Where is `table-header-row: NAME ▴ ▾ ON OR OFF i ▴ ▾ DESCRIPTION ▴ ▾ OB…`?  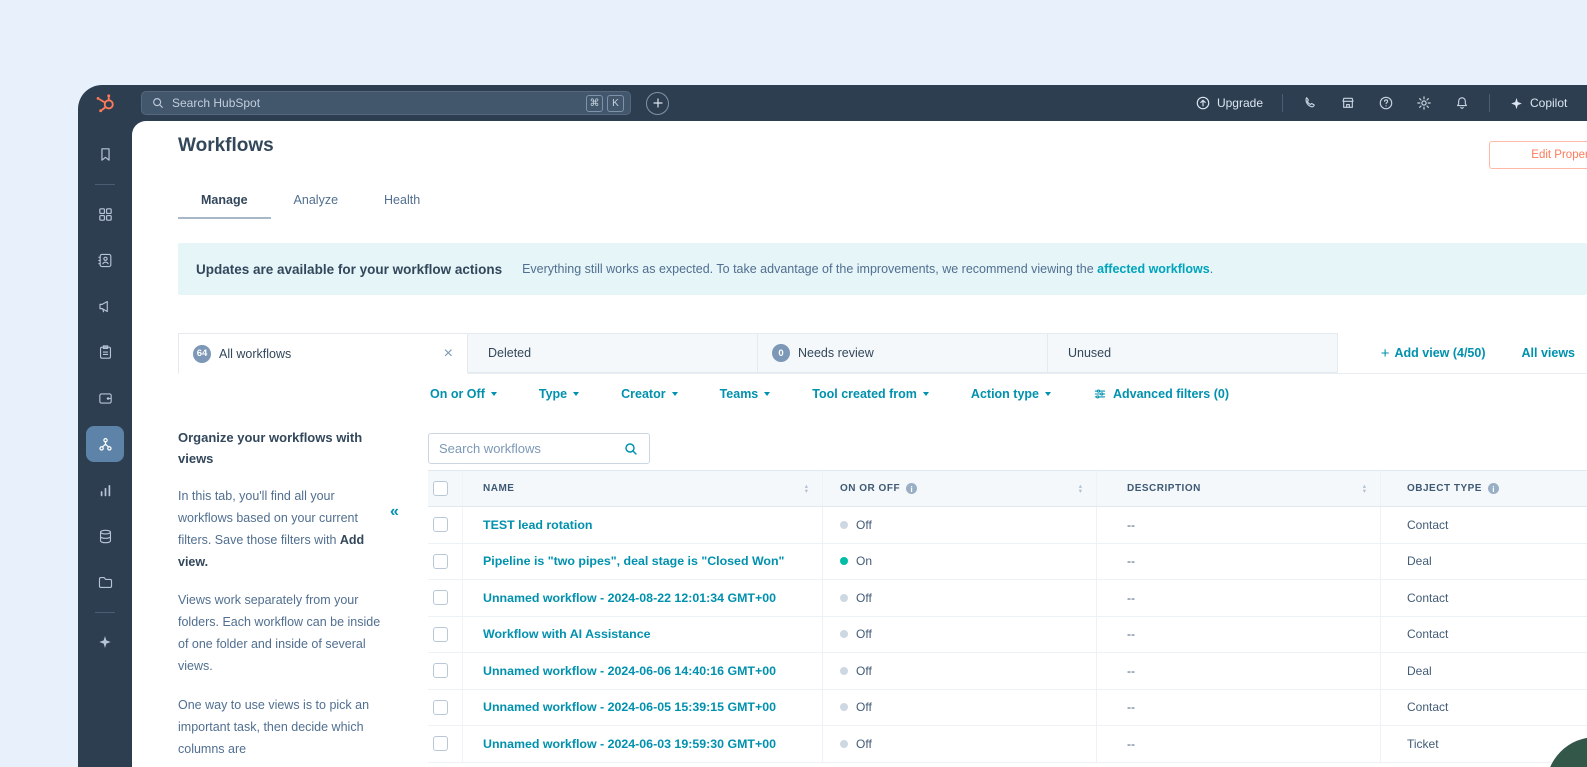 table-header-row: NAME ▴ ▾ ON OR OFF i ▴ ▾ DESCRIPTION ▴ ▾ OB… is located at coordinates (1007, 488).